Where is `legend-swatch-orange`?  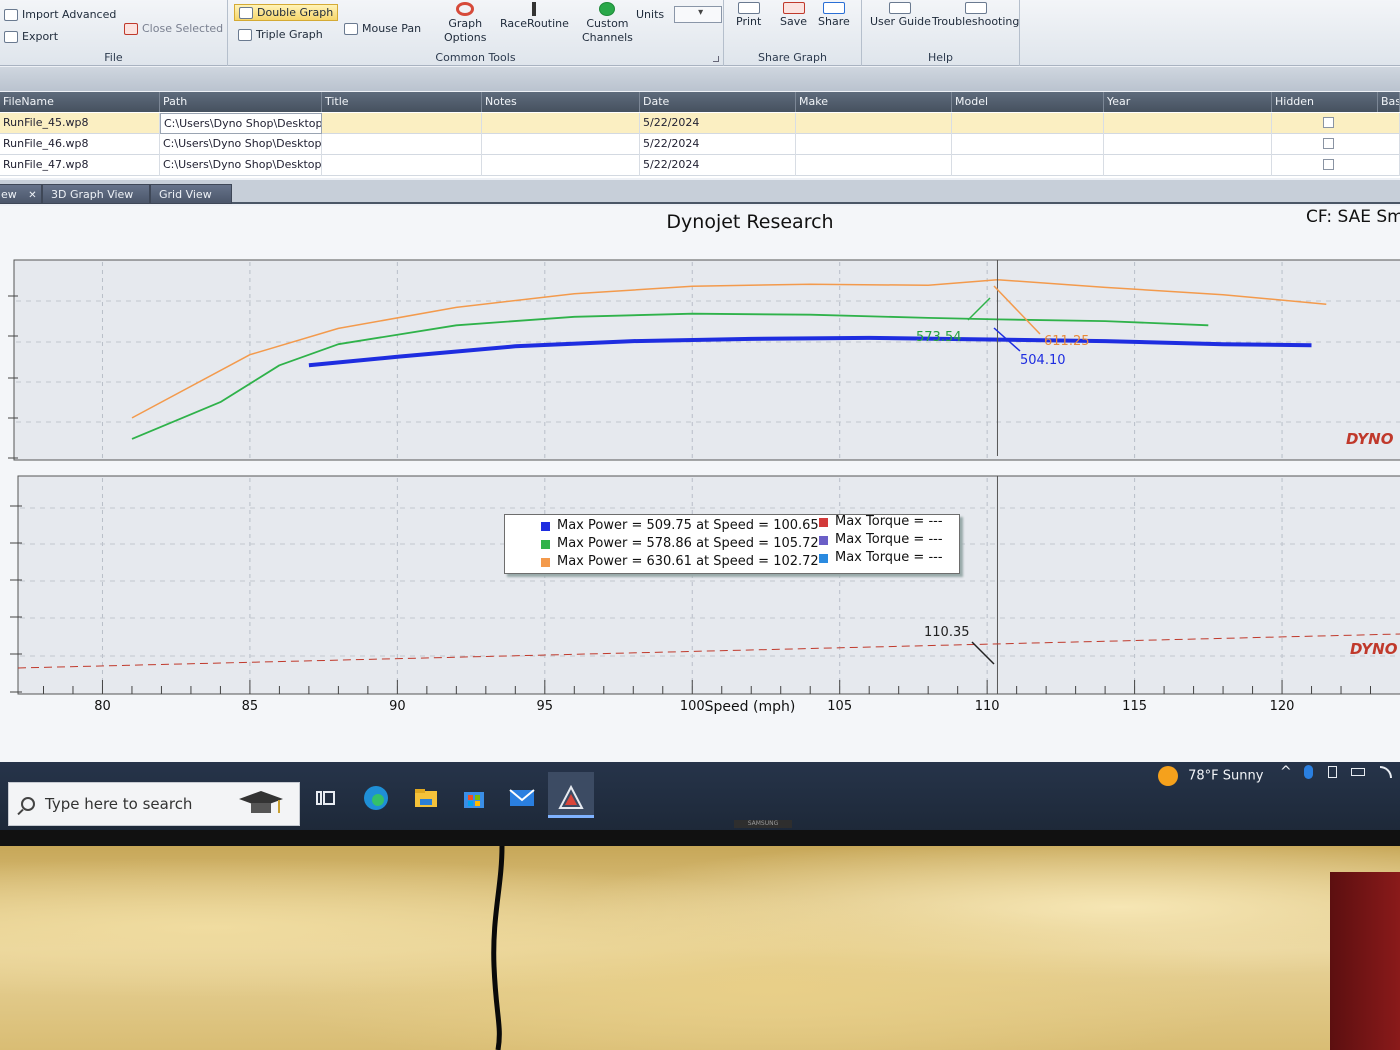 legend-swatch-orange is located at coordinates (545, 562).